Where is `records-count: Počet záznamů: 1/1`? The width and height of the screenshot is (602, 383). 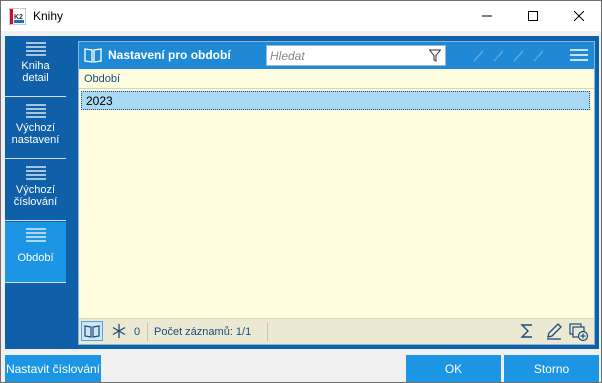 records-count: Počet záznamů: 1/1 is located at coordinates (203, 332).